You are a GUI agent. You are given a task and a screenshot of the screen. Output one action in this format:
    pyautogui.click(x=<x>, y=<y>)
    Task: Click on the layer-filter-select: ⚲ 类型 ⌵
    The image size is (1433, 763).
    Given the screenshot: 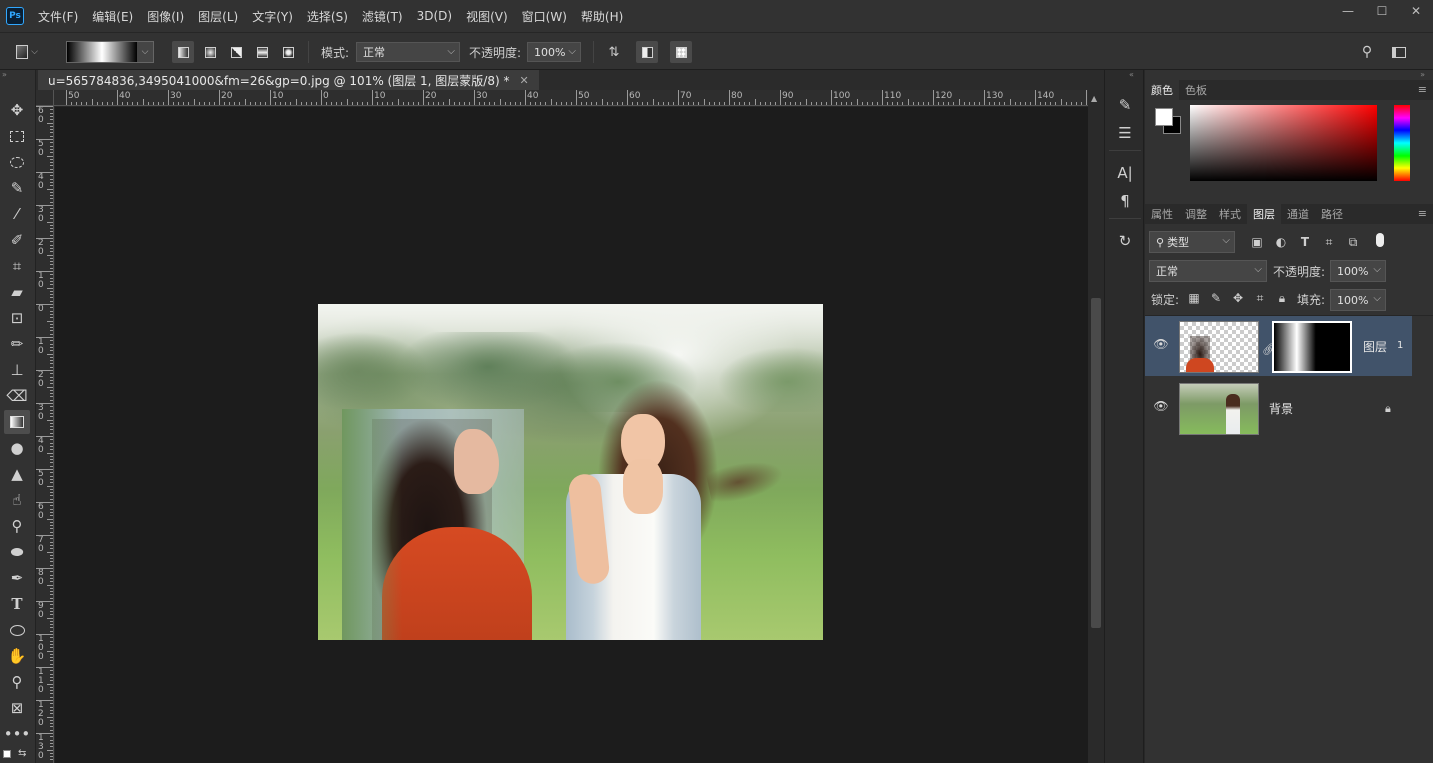 What is the action you would take?
    pyautogui.click(x=1192, y=242)
    